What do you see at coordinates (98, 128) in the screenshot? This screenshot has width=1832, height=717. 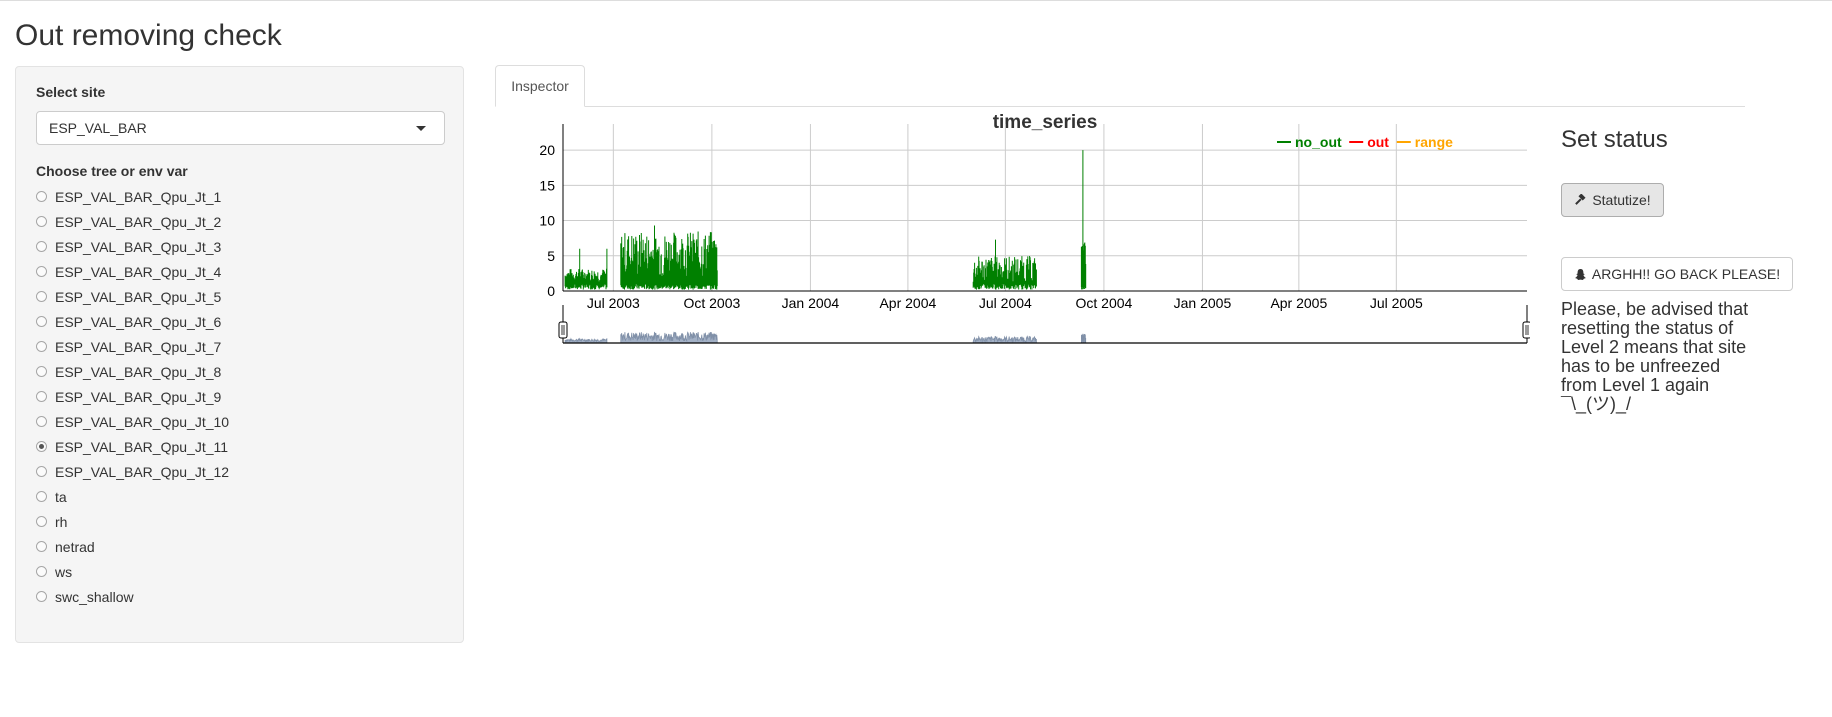 I see `site-select-value: ESP_VAL_BAR` at bounding box center [98, 128].